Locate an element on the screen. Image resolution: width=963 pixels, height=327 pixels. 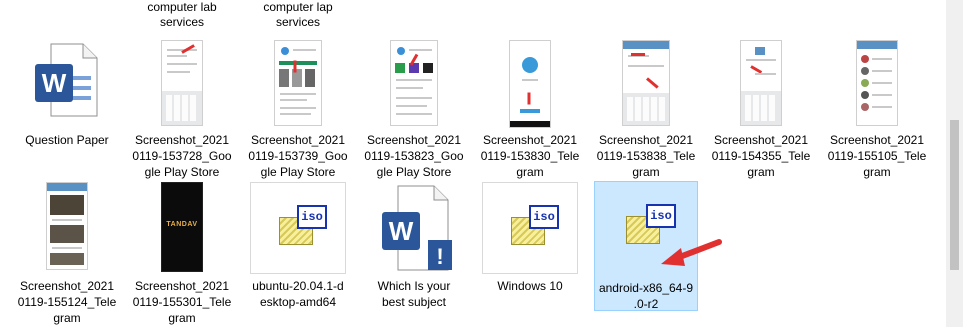
annotation-red-arrow is located at coordinates (691, 252).